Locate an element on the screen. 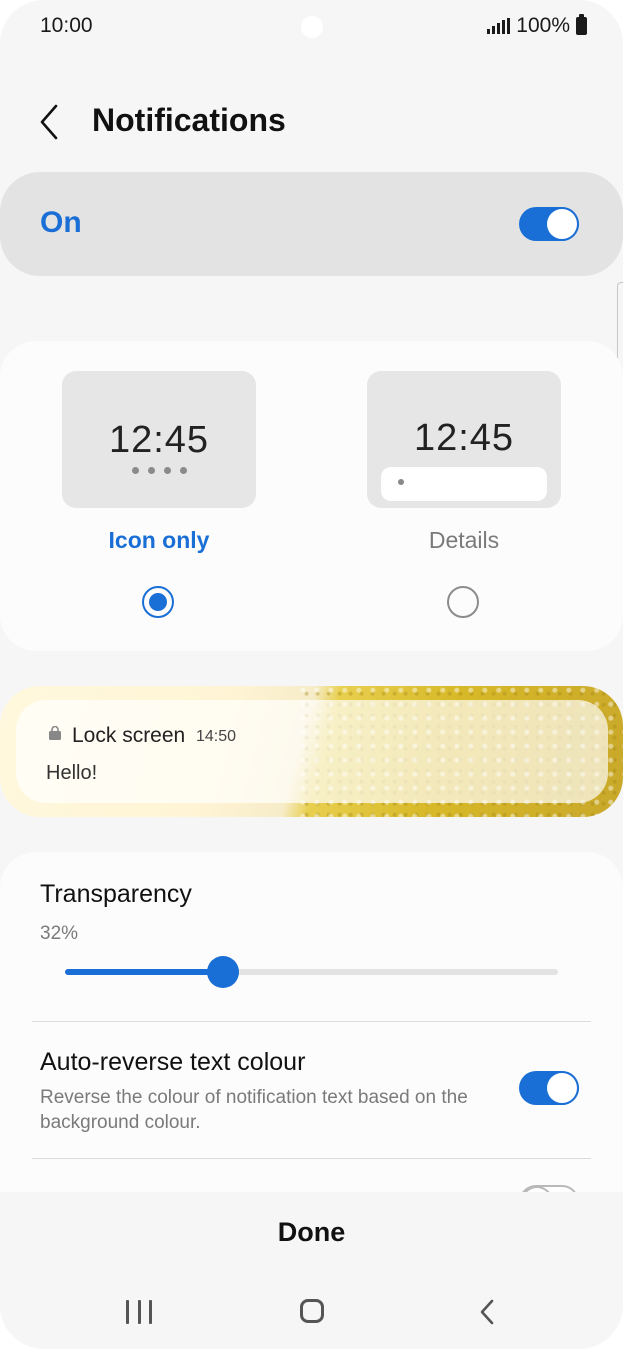 This screenshot has width=623, height=1349. transparency-value: 32% is located at coordinates (59, 933).